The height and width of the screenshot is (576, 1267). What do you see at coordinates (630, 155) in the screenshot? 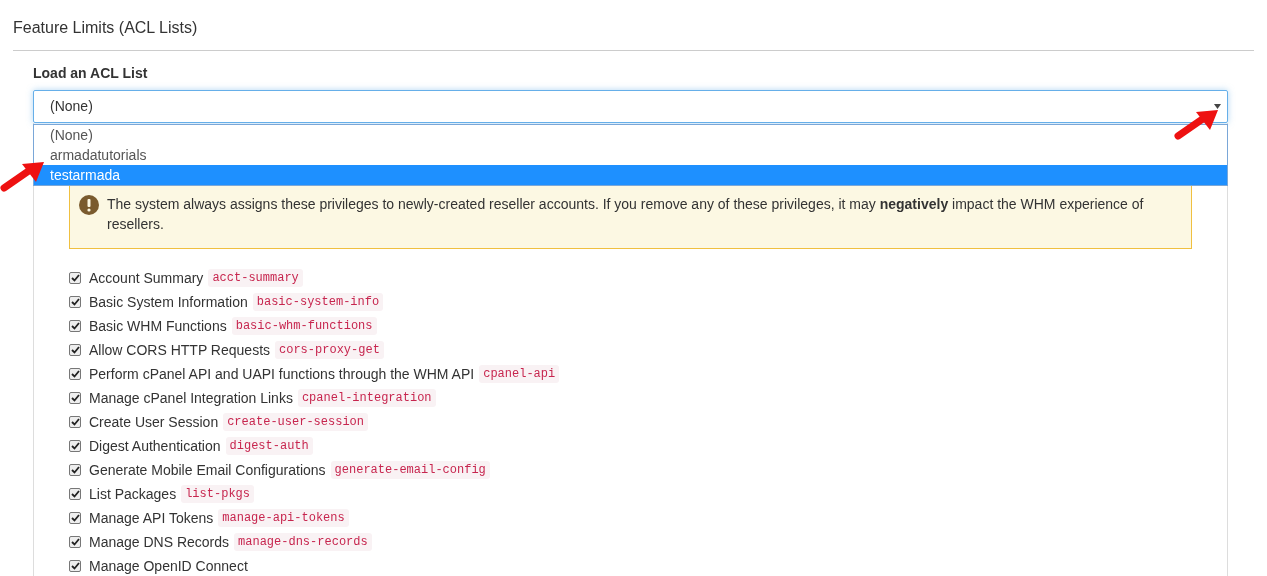
I see `dropdown-option: armadatutorials` at bounding box center [630, 155].